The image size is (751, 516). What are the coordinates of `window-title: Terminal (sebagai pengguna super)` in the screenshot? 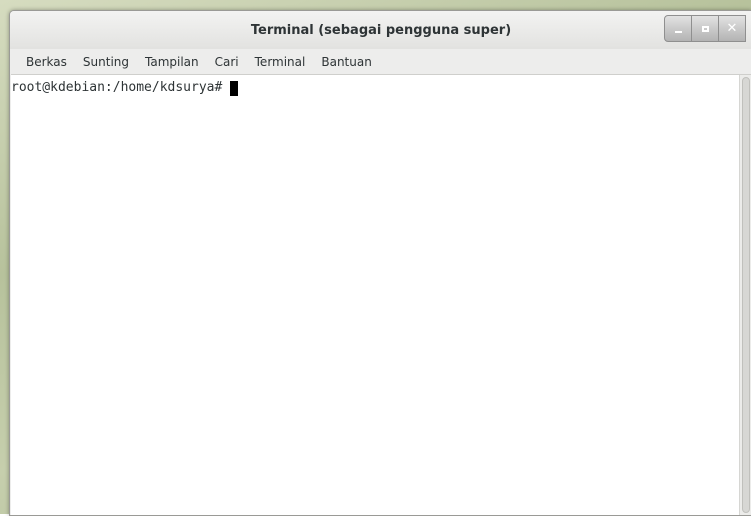 It's located at (381, 30).